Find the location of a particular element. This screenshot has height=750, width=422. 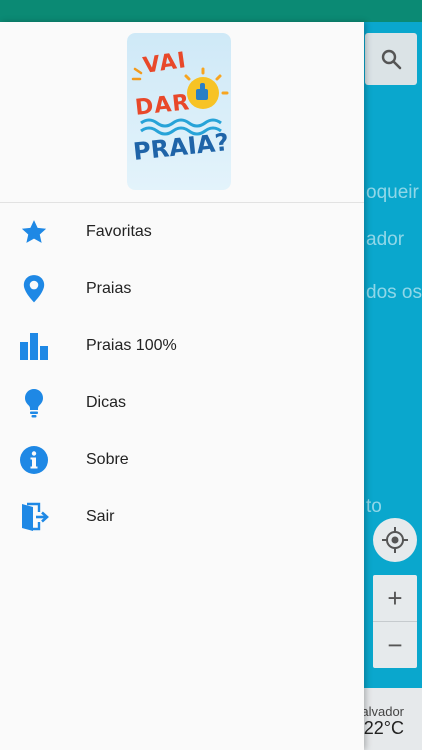

menu-item-praias: Praias is located at coordinates (182, 288).